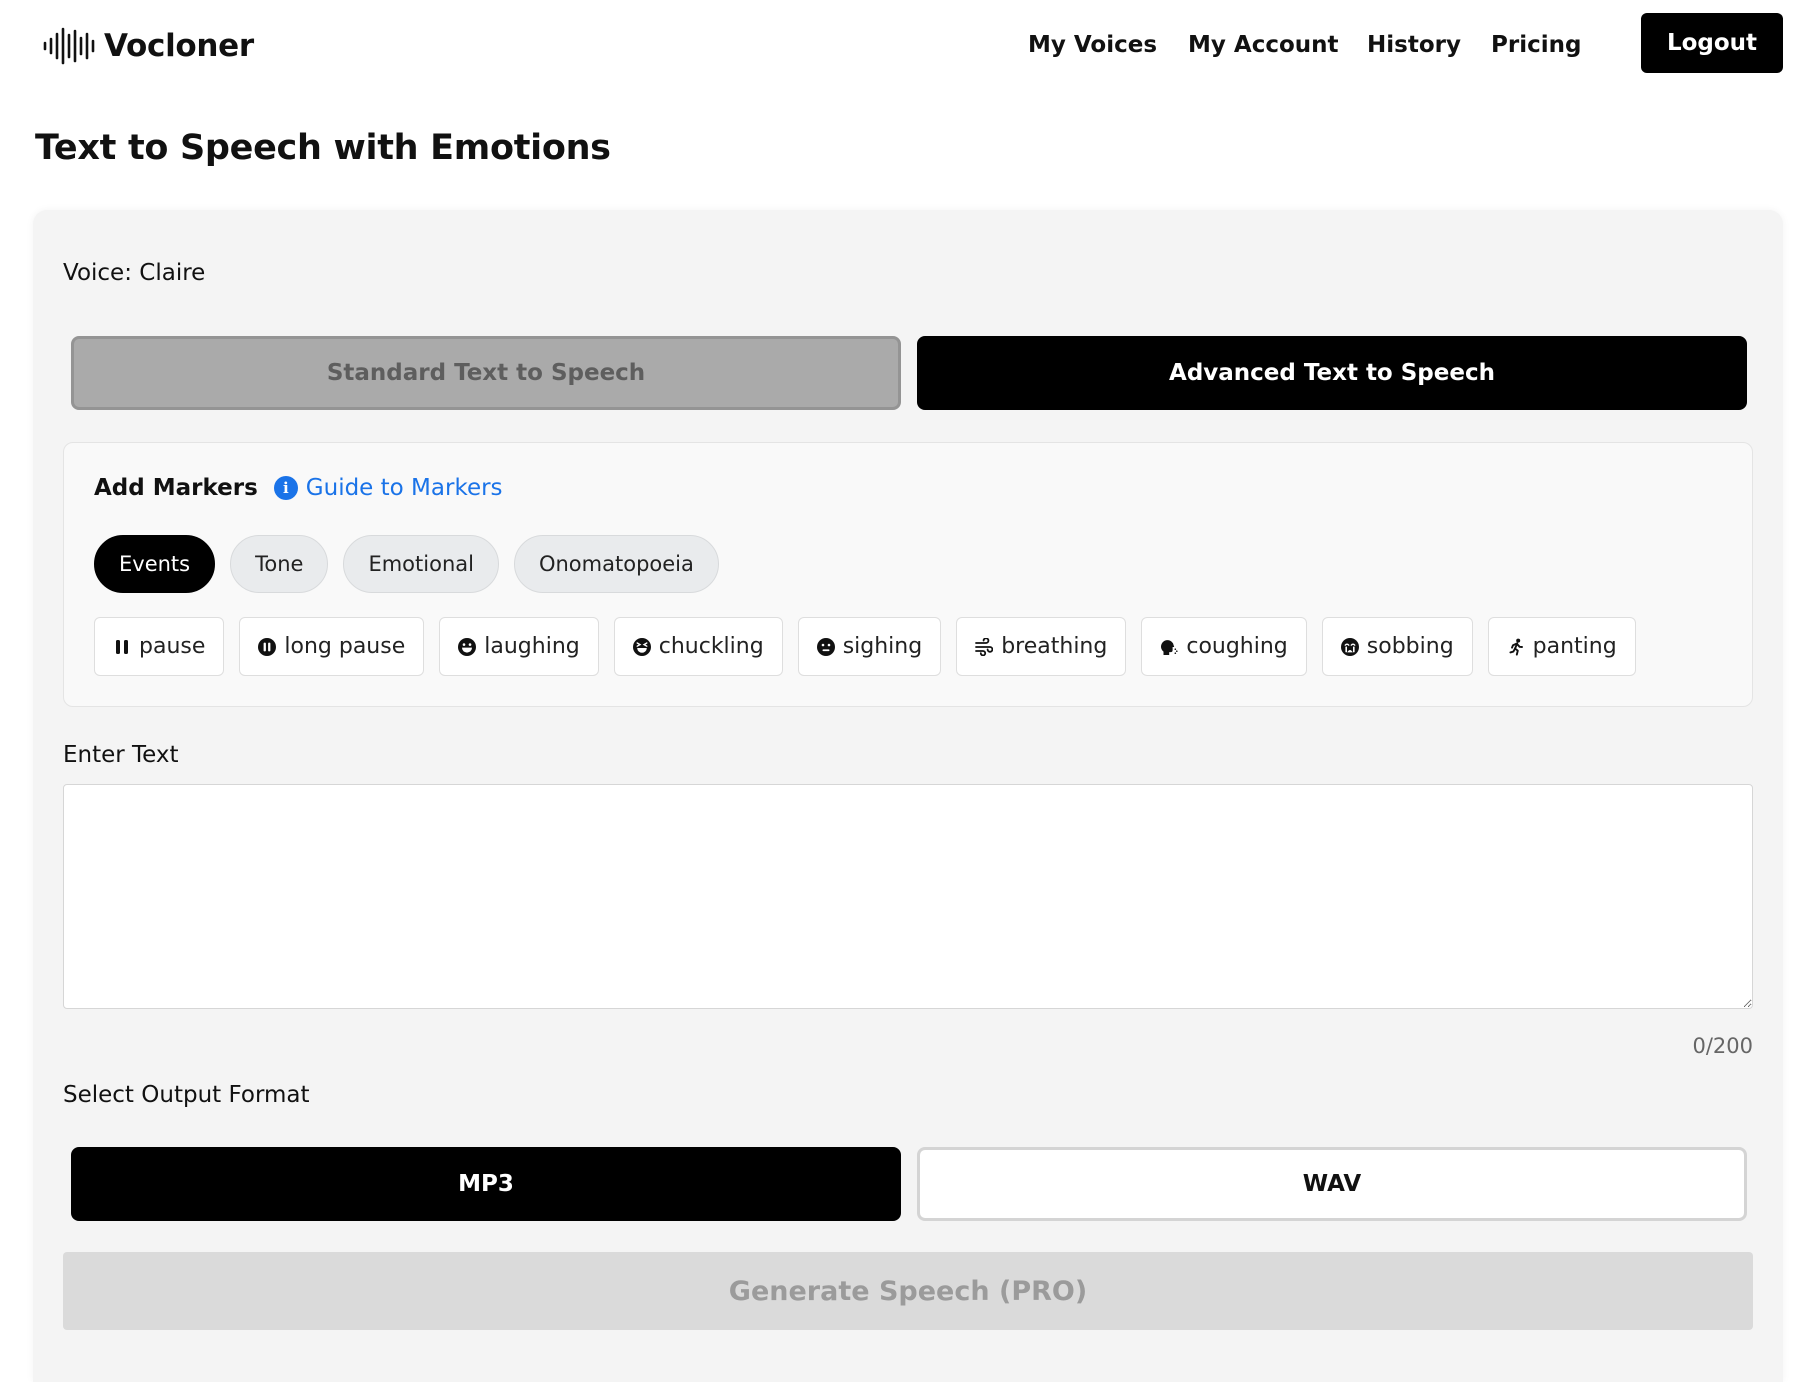 This screenshot has width=1800, height=1382. I want to click on marker-long-pause: long pause, so click(332, 646).